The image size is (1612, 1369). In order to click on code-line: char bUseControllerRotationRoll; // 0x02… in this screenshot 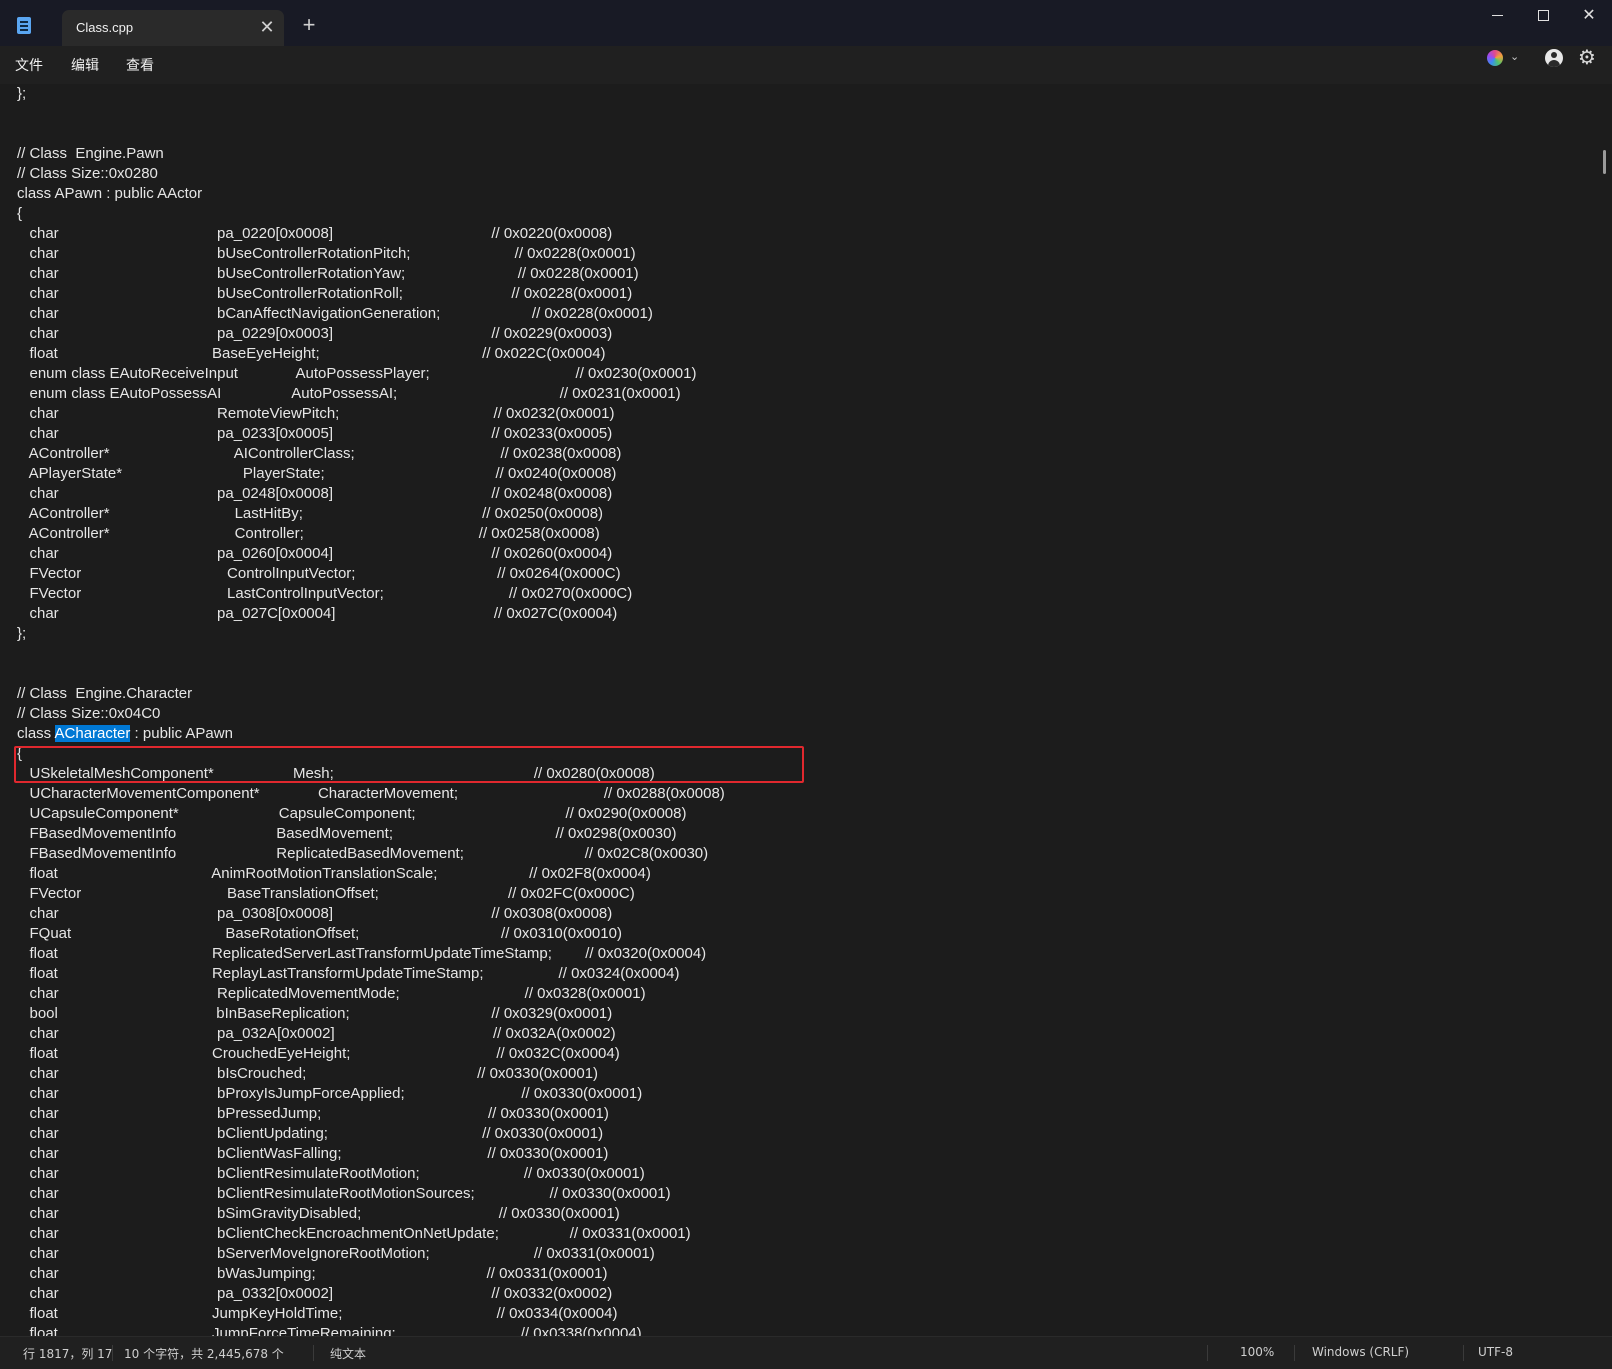, I will do `click(325, 293)`.